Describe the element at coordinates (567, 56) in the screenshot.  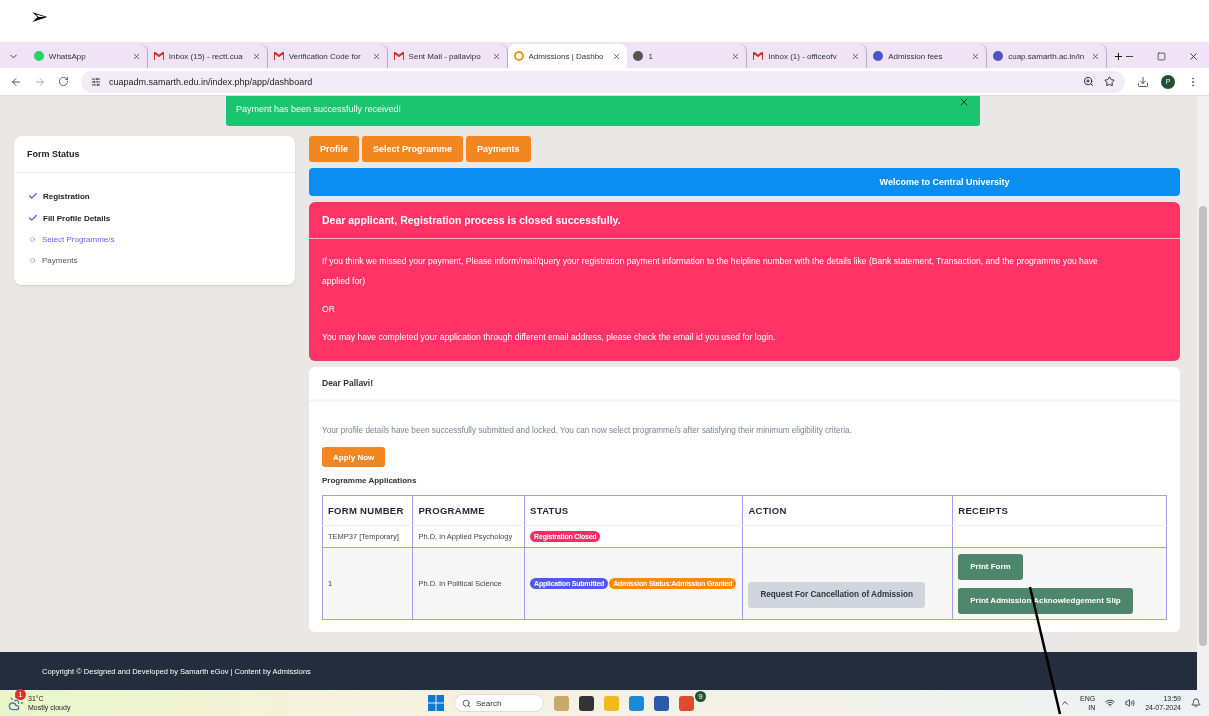
I see `browser-tab: Admissions | Dashbo` at that location.